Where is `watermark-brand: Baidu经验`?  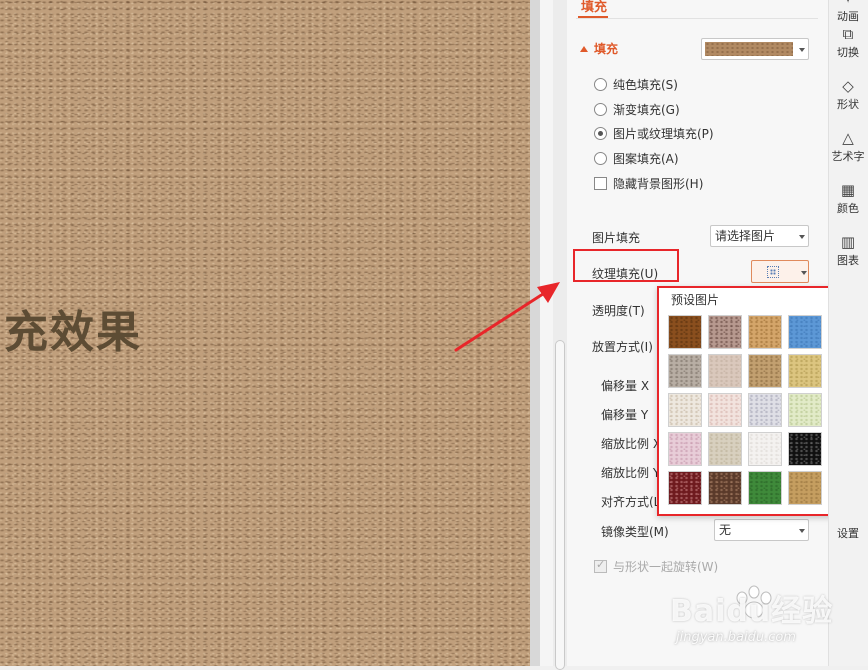
watermark-brand: Baidu经验 is located at coordinates (752, 611).